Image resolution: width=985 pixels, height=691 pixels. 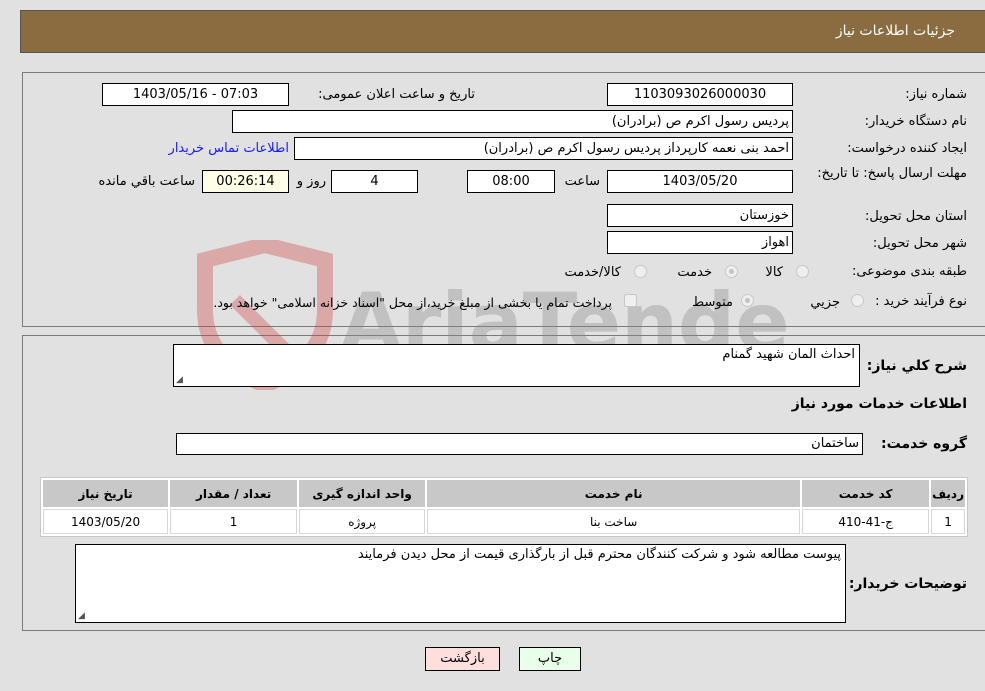 I want to click on cell-need-date: 1403/05/20, so click(x=106, y=521).